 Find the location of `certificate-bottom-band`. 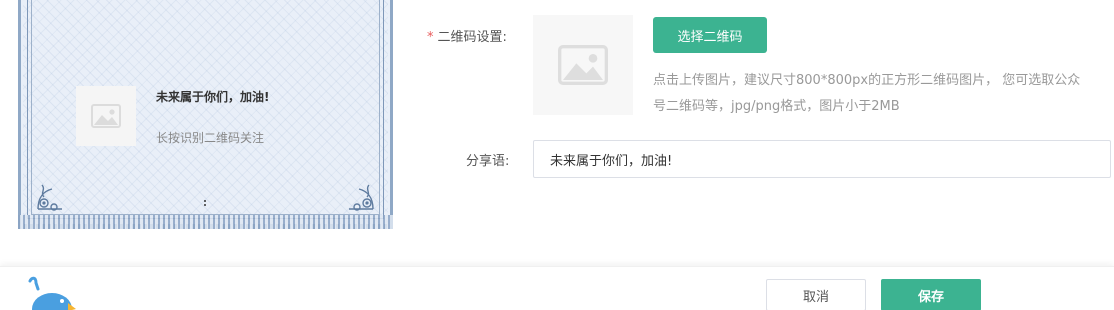

certificate-bottom-band is located at coordinates (205, 222).